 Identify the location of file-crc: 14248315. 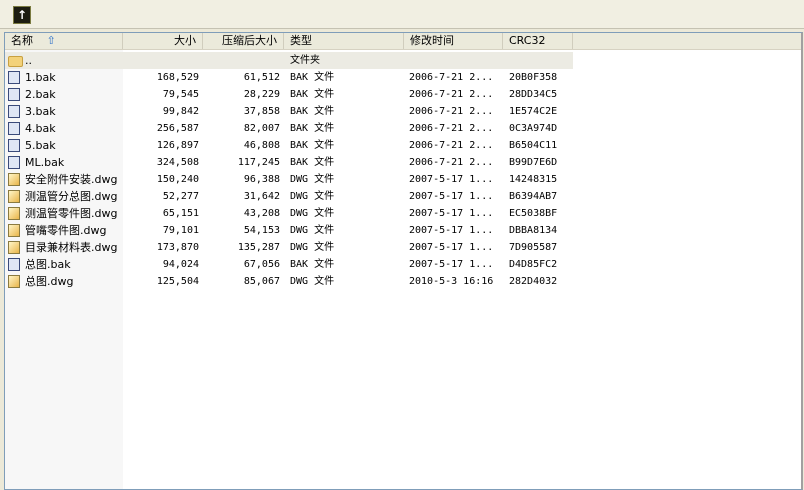
(533, 179).